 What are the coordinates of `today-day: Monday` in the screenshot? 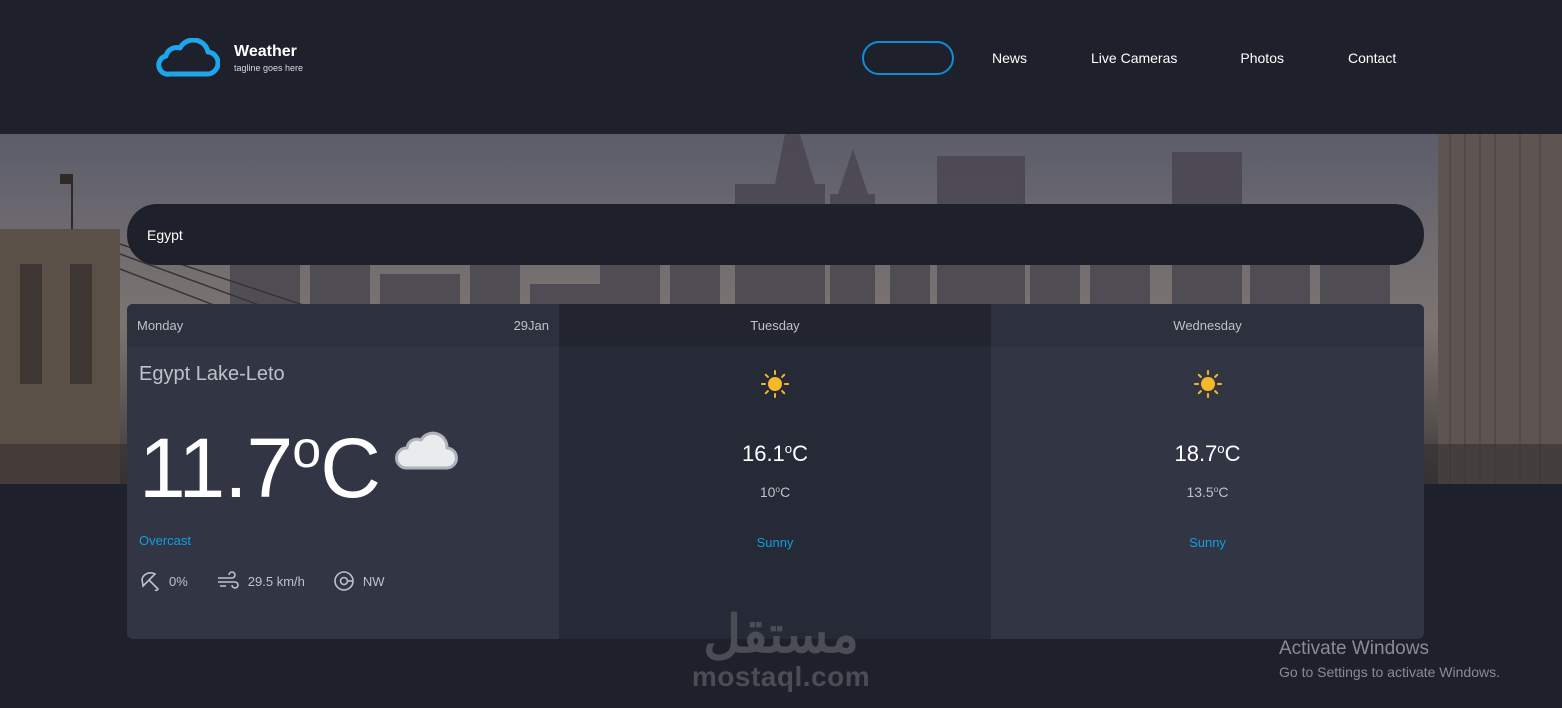 It's located at (160, 325).